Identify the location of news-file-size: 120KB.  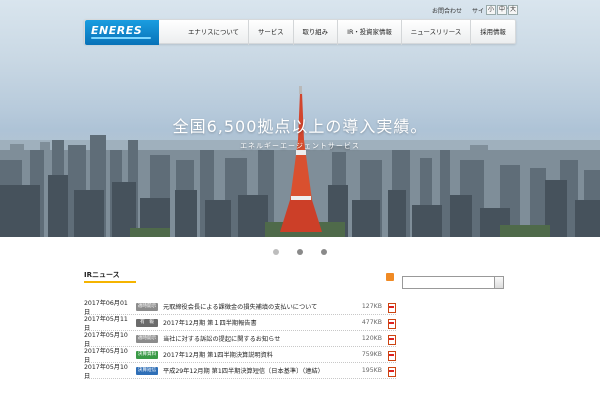
(371, 338).